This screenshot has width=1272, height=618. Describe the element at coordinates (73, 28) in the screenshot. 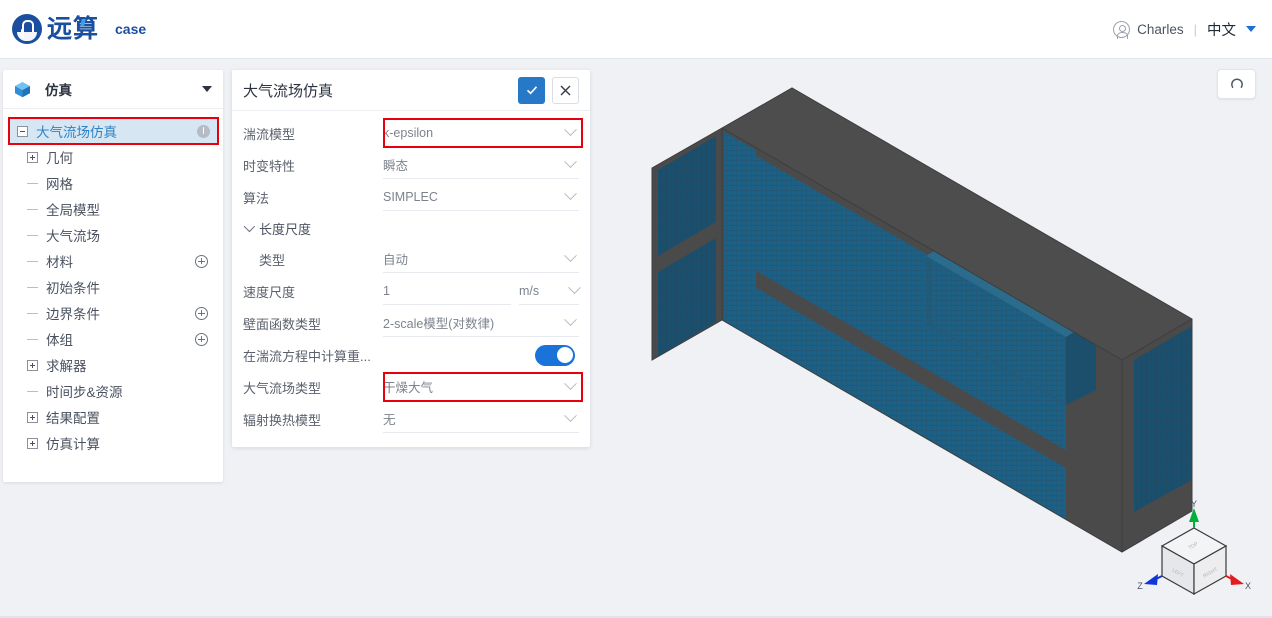

I see `logo-text: 远算` at that location.